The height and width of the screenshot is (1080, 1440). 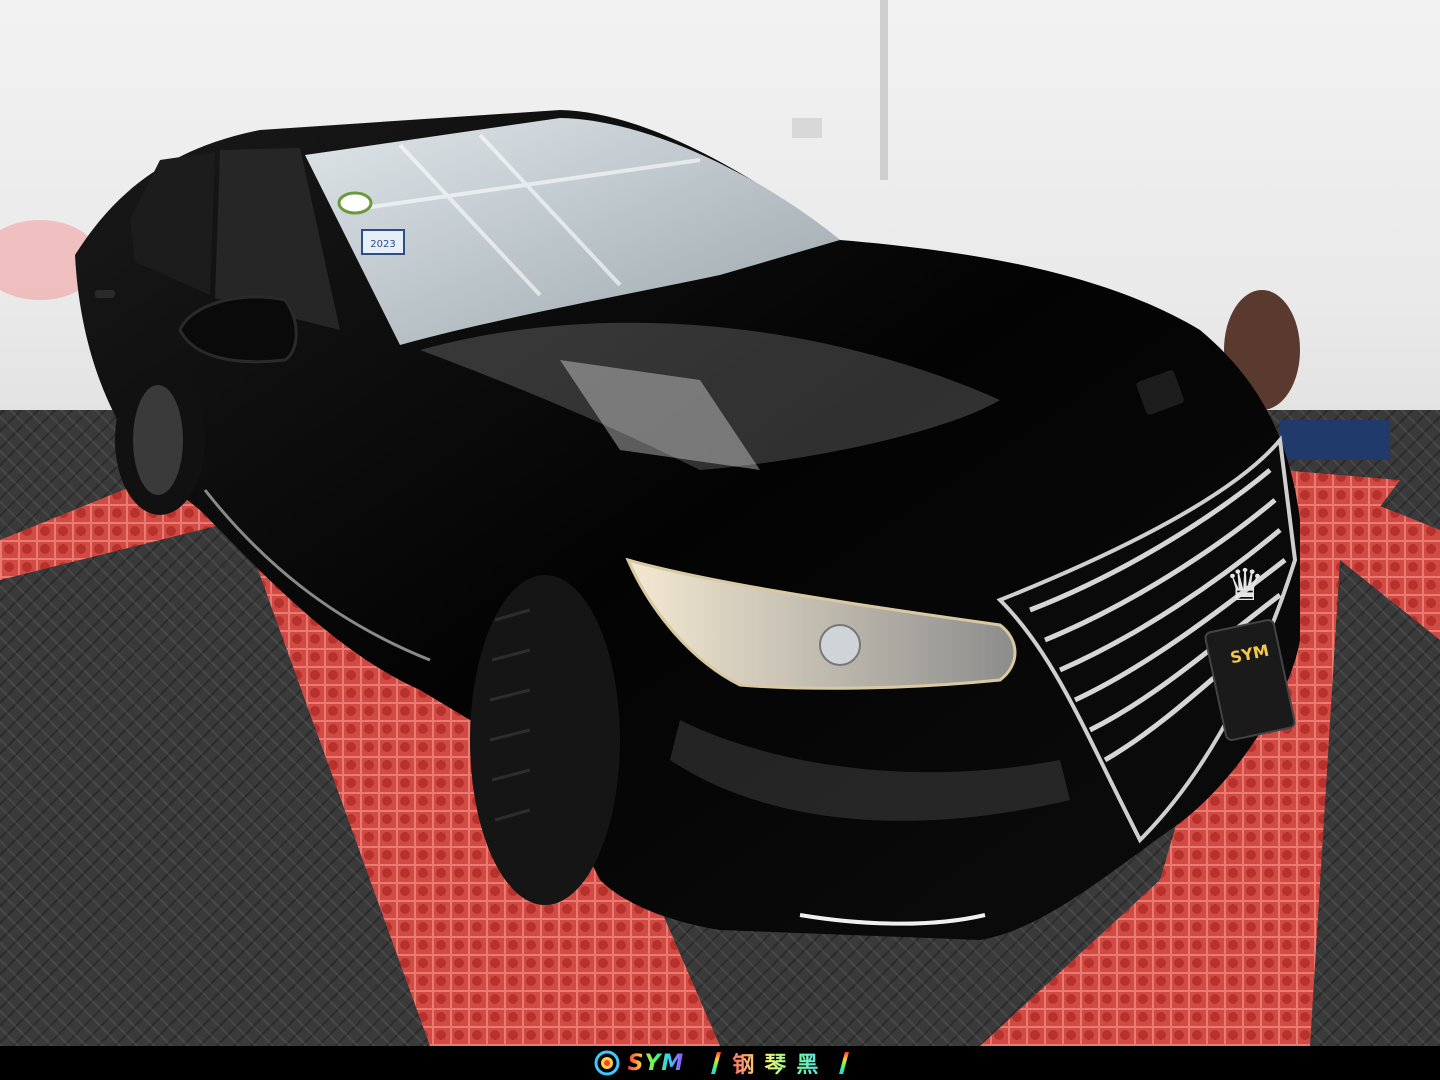 I want to click on footer-bar: SYM 钢琴黑, so click(x=720, y=1063).